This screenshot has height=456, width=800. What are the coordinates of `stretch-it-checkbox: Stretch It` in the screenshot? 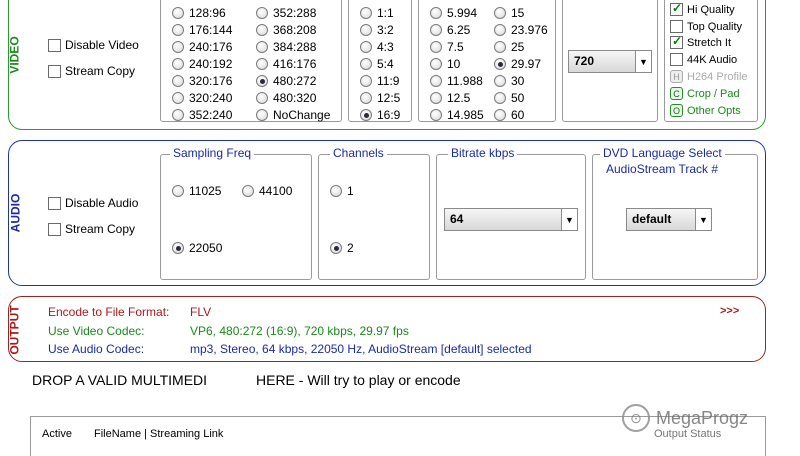 It's located at (700, 41).